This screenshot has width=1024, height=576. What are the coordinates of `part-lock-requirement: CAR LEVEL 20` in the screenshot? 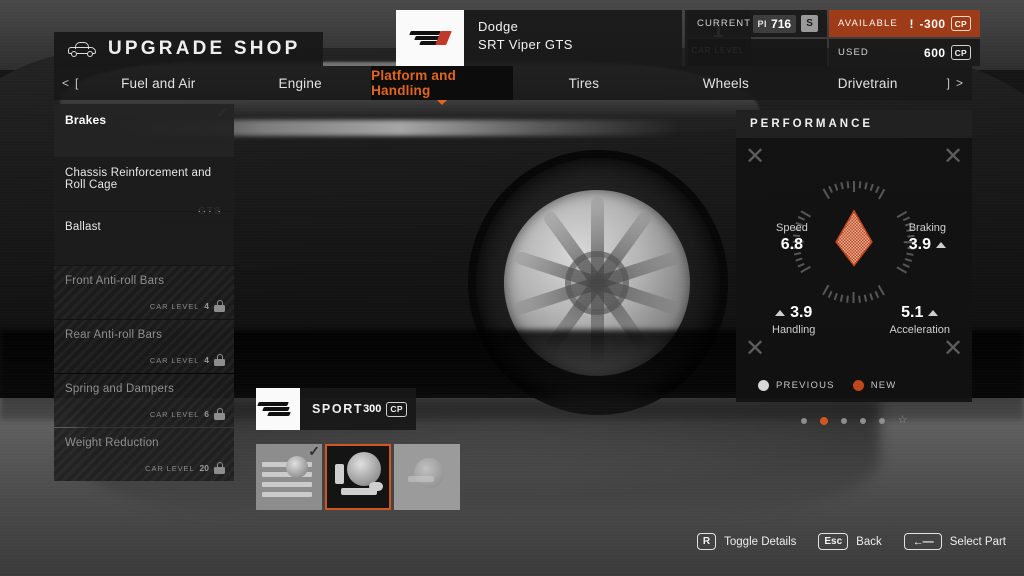 It's located at (185, 468).